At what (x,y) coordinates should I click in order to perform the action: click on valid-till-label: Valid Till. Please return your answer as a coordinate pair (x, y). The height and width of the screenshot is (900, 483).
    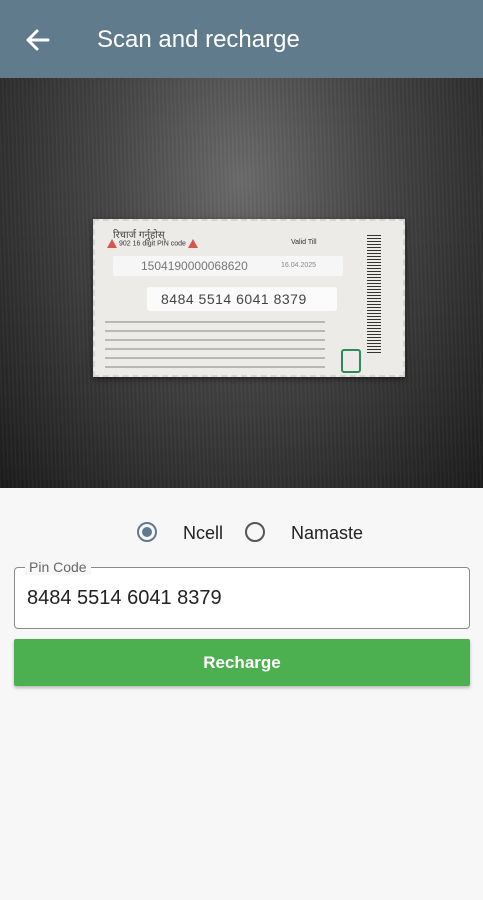
    Looking at the image, I should click on (304, 242).